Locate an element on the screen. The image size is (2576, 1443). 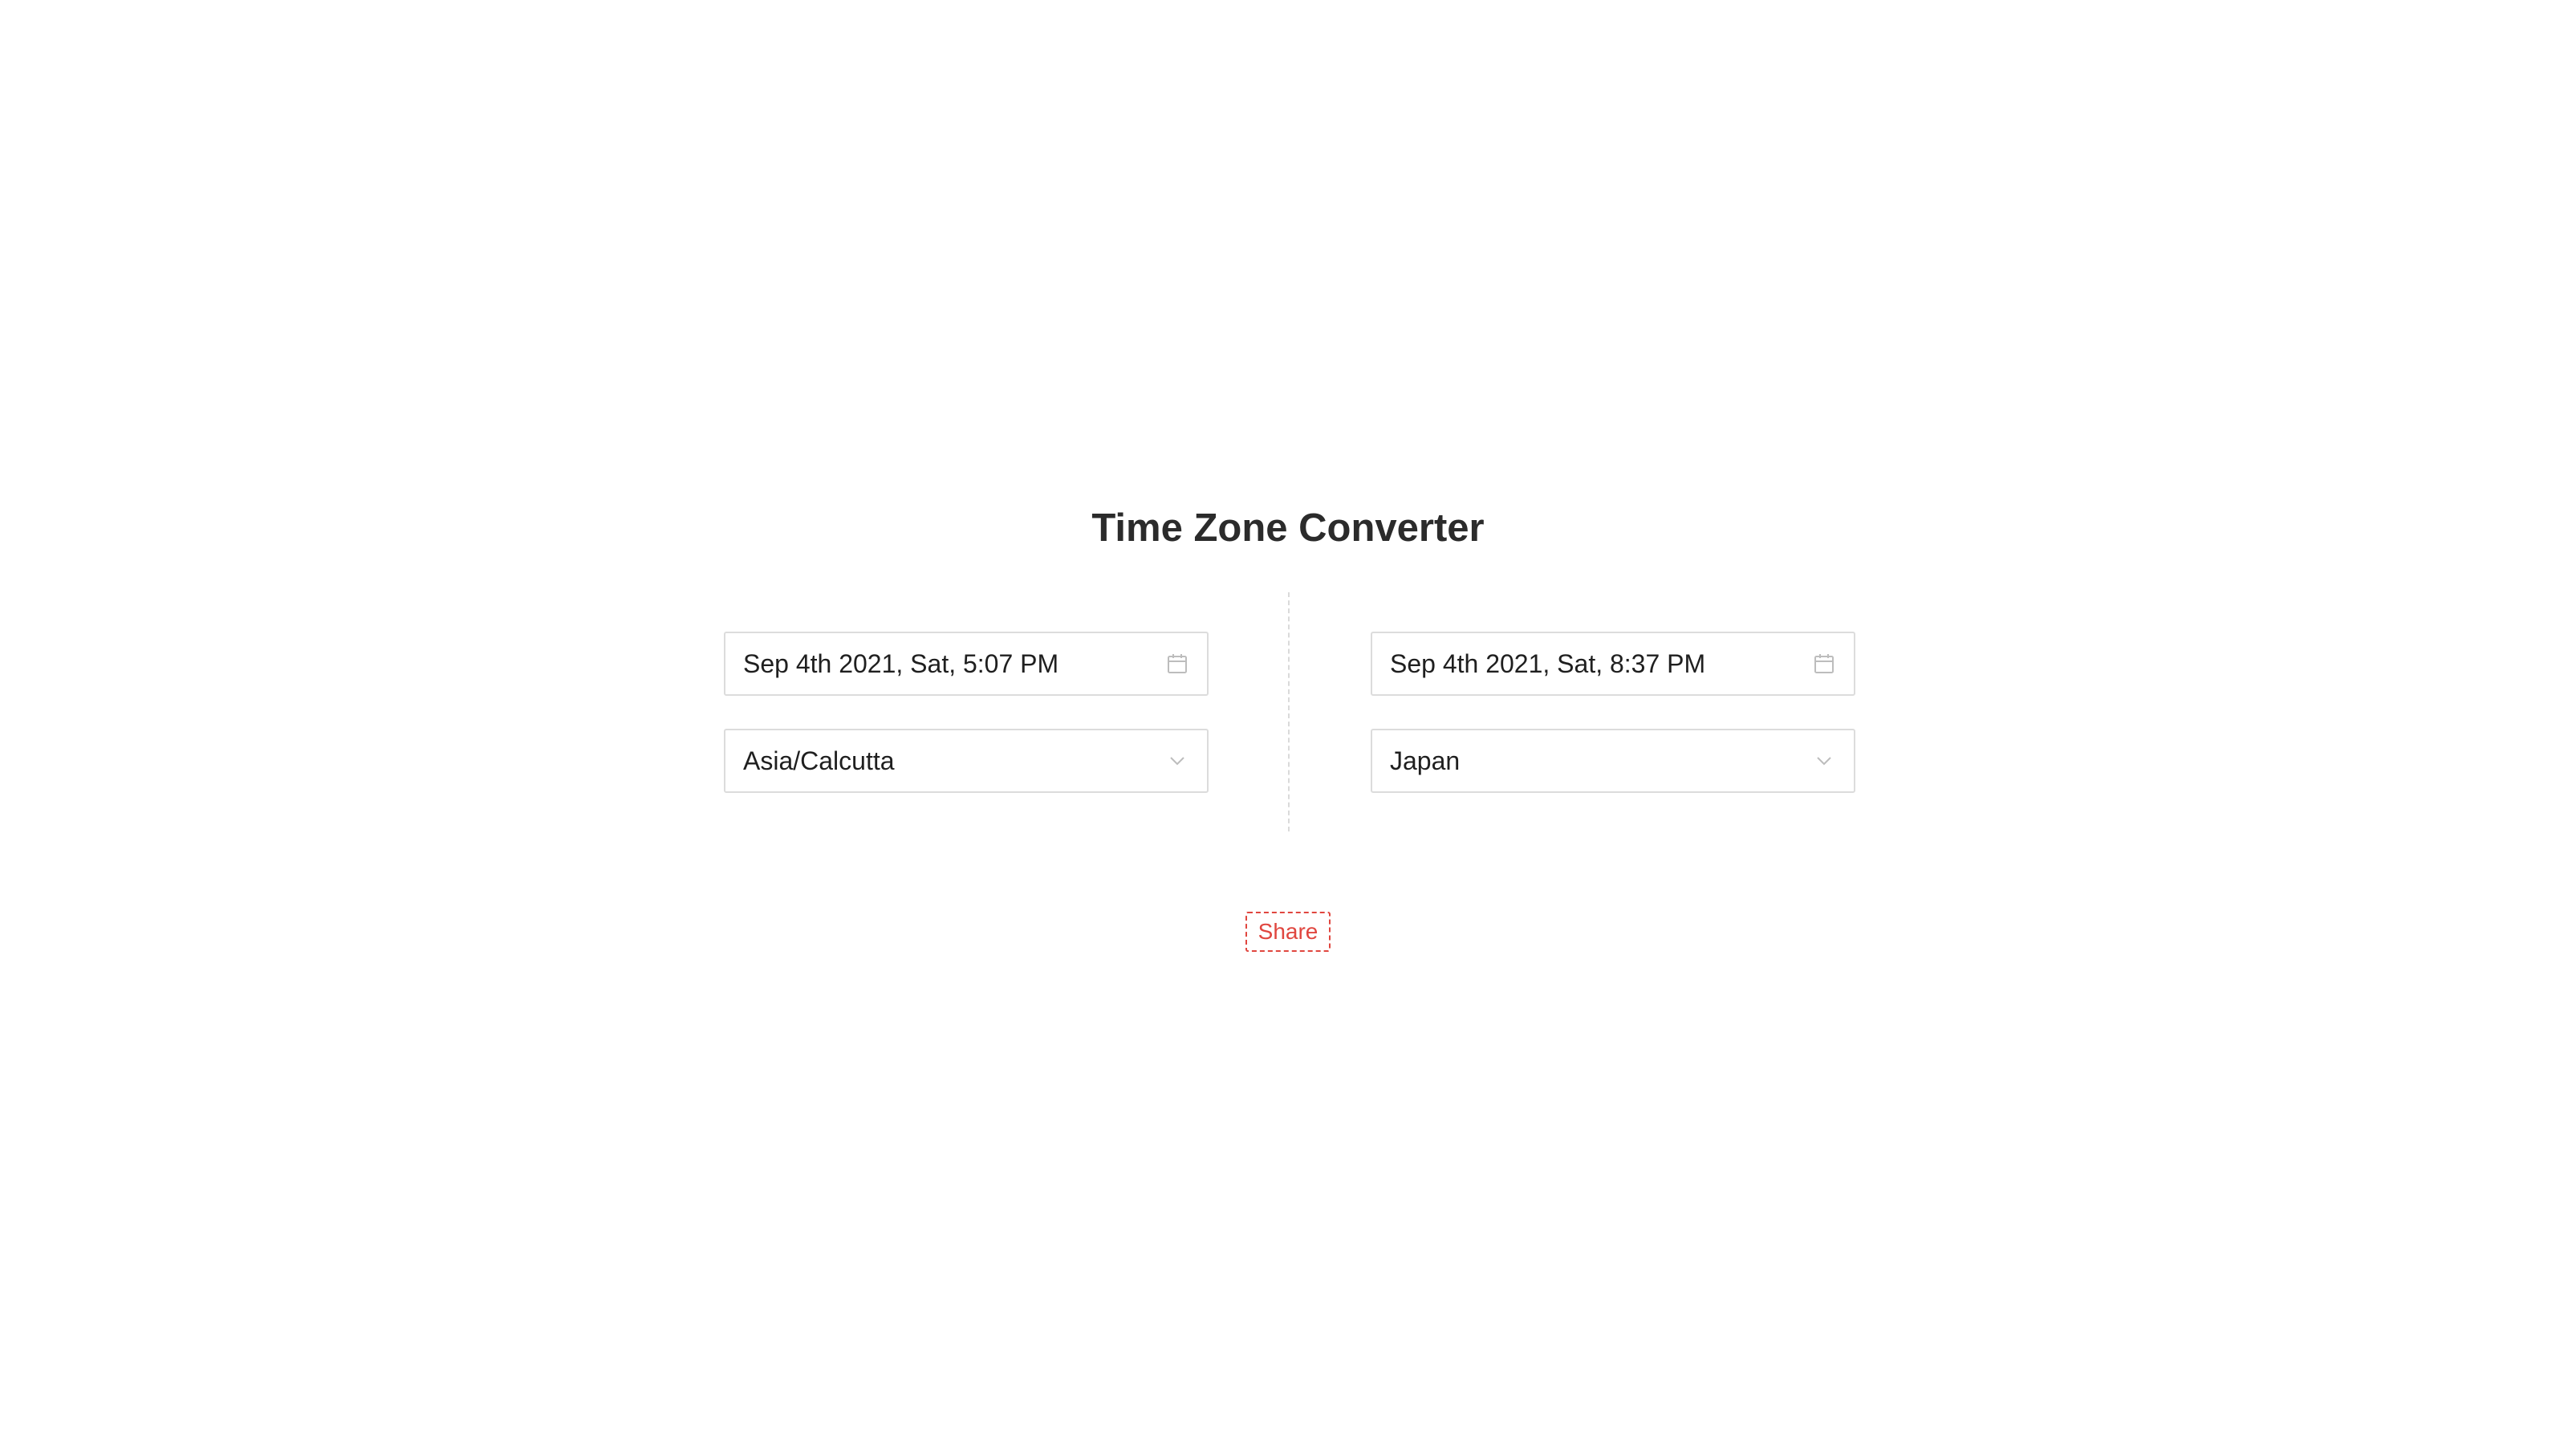
source-datetime-input: Sep 4th 2021, Sat, 5:07 PM is located at coordinates (966, 664).